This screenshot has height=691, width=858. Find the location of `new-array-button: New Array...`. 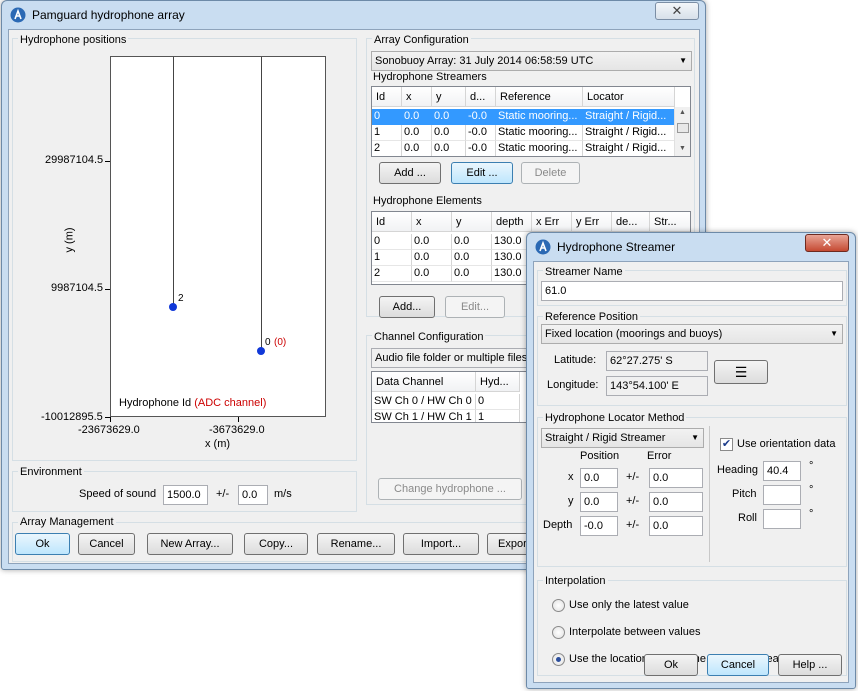

new-array-button: New Array... is located at coordinates (190, 544).